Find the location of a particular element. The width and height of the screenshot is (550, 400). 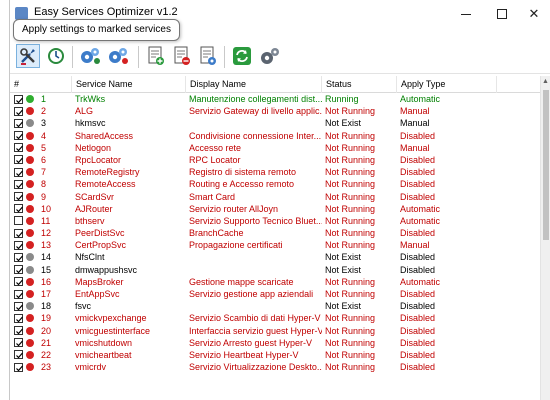

minimize-button is located at coordinates (466, 14).